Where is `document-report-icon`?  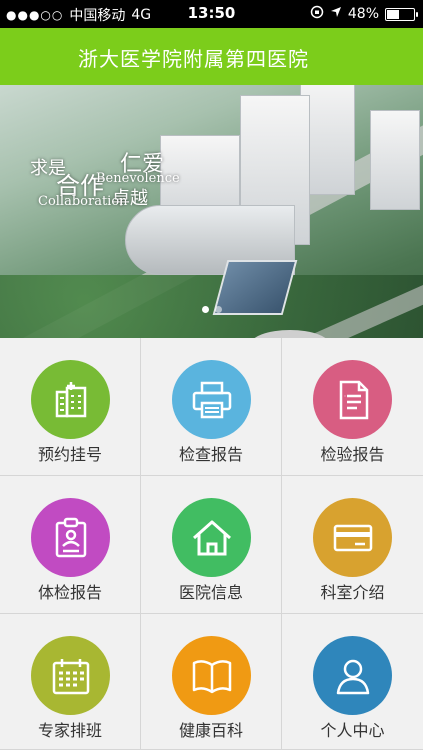 document-report-icon is located at coordinates (353, 399).